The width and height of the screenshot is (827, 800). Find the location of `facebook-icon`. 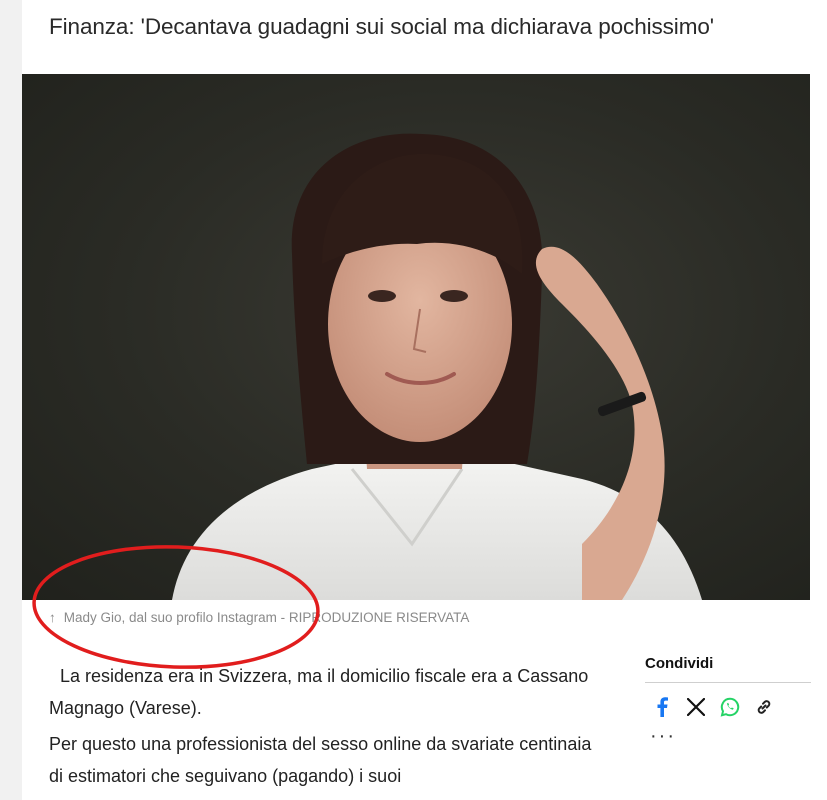

facebook-icon is located at coordinates (662, 707).